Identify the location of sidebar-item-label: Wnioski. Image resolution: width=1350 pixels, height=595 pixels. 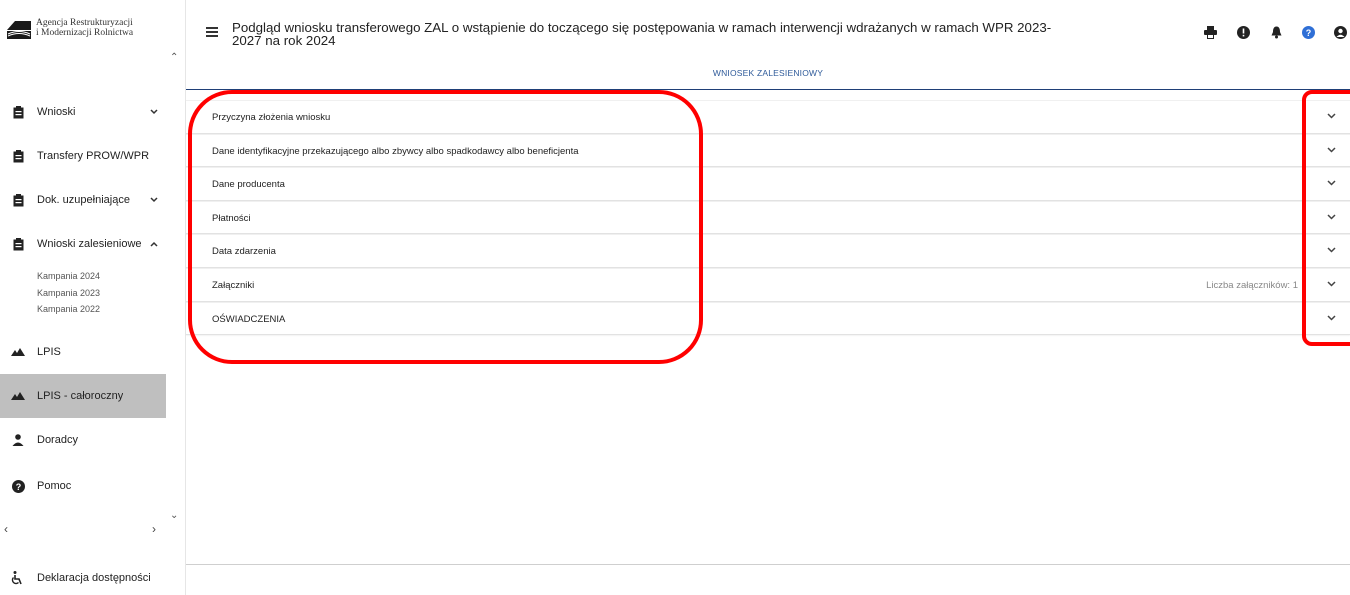
(56, 112).